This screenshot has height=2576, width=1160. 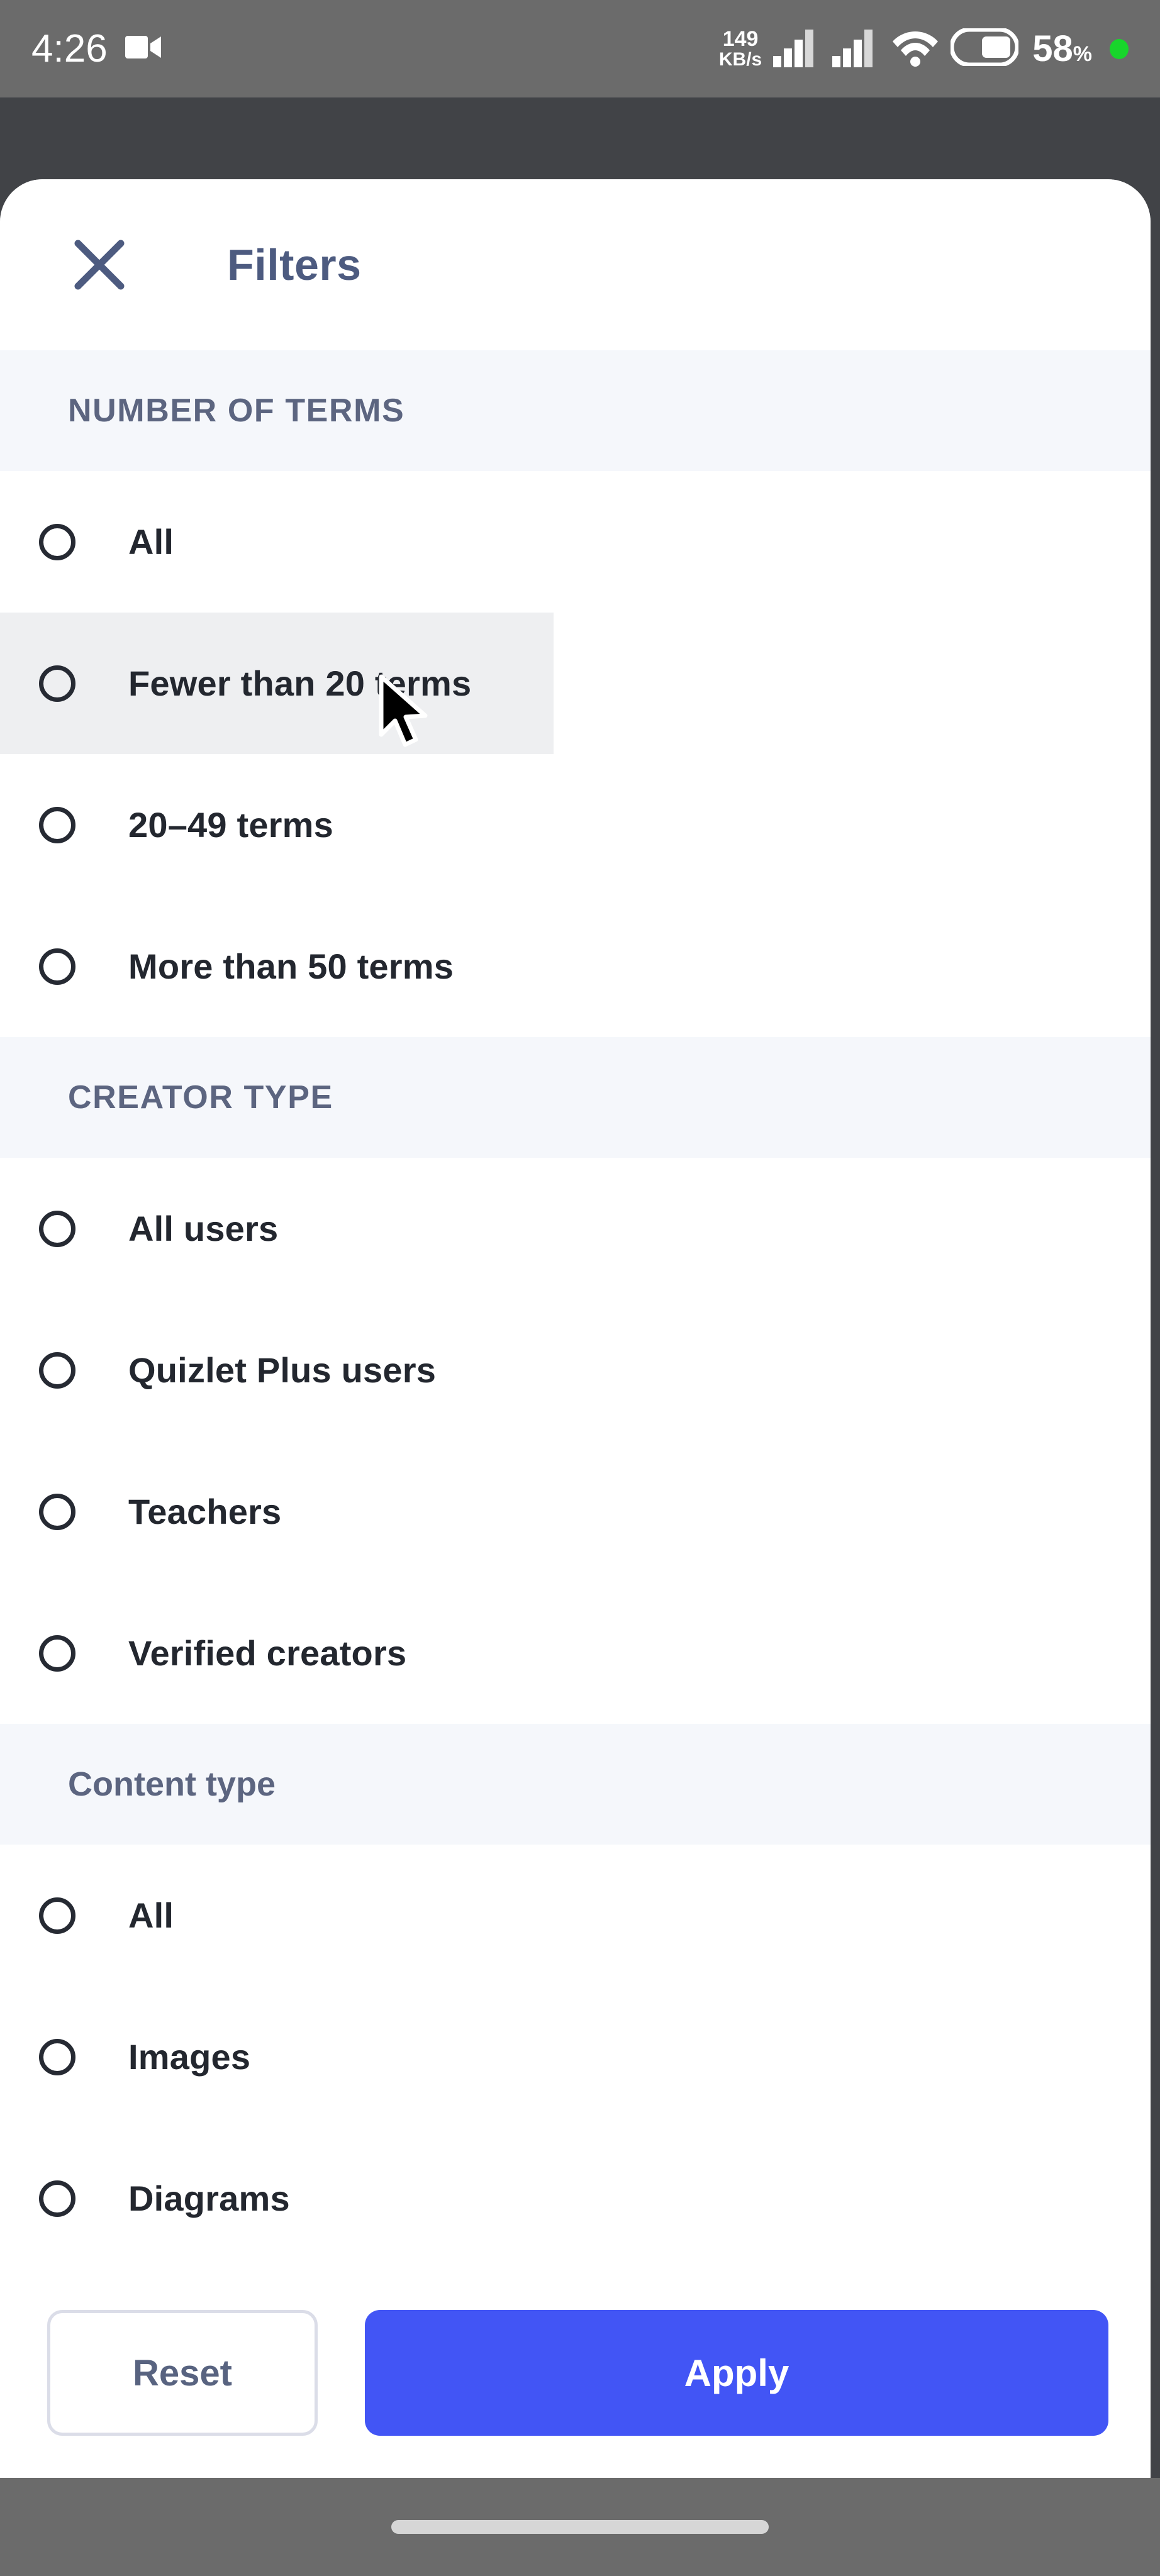 I want to click on page-title: Filters, so click(x=294, y=264).